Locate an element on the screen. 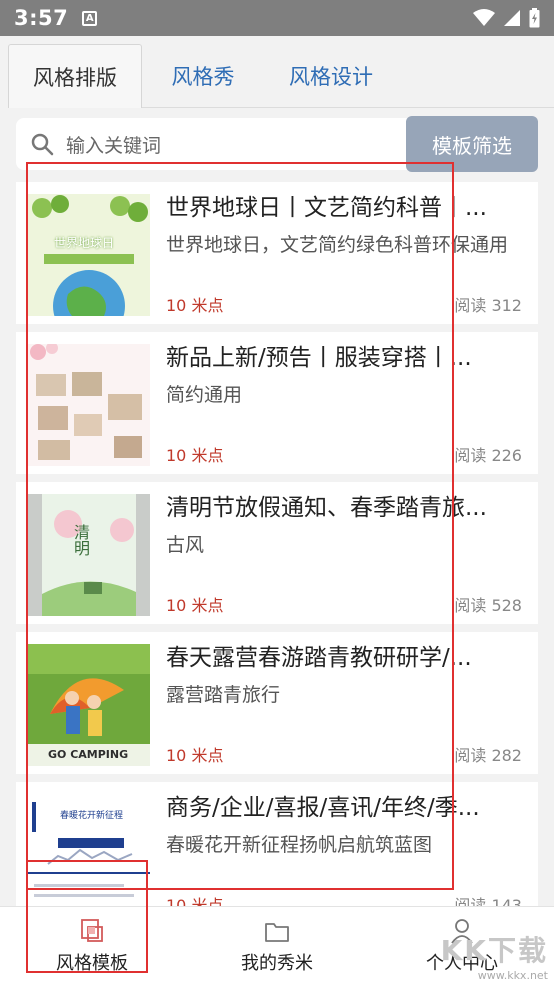  user-icon is located at coordinates (462, 931).